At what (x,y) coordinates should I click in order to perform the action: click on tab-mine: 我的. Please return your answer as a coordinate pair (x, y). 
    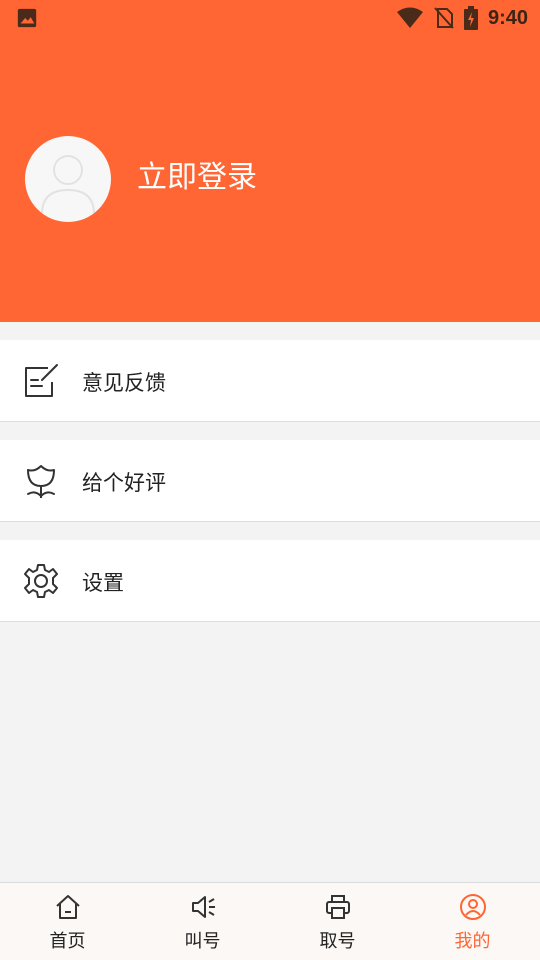
    Looking at the image, I should click on (472, 921).